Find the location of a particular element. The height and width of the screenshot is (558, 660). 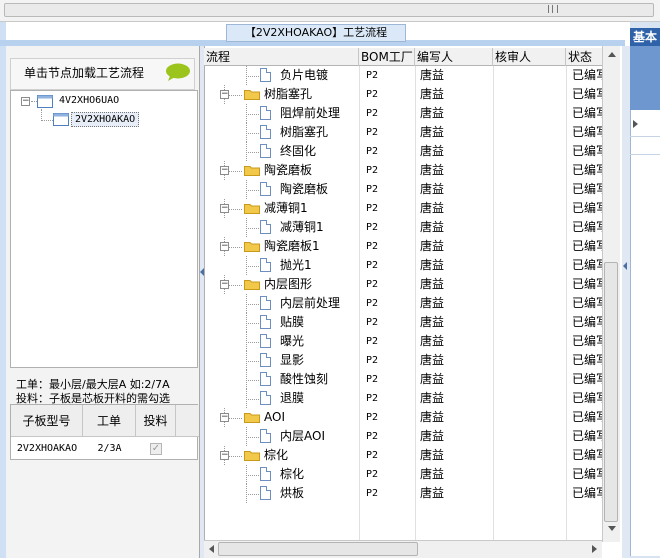

window-title: 【2V2XHOAKAO】工艺流程 is located at coordinates (316, 33).